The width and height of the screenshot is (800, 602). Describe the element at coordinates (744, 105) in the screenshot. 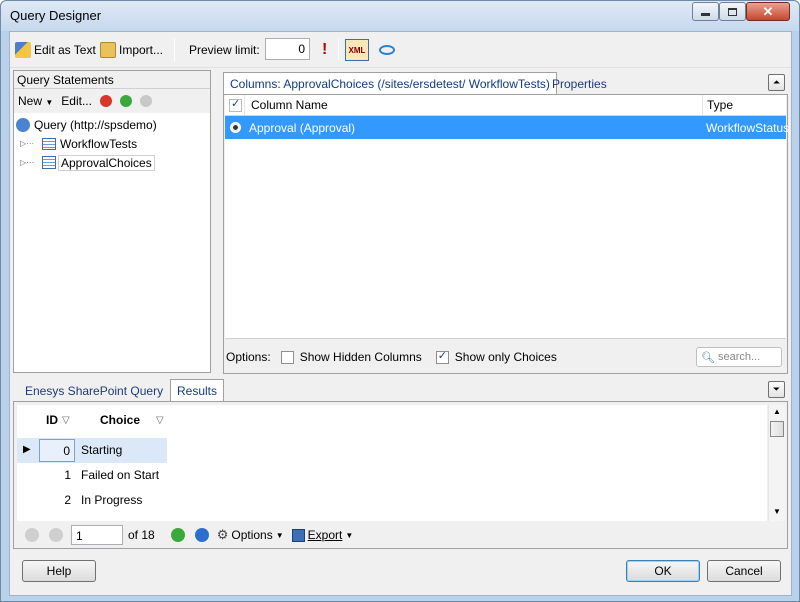

I see `column-header-type: Type` at that location.